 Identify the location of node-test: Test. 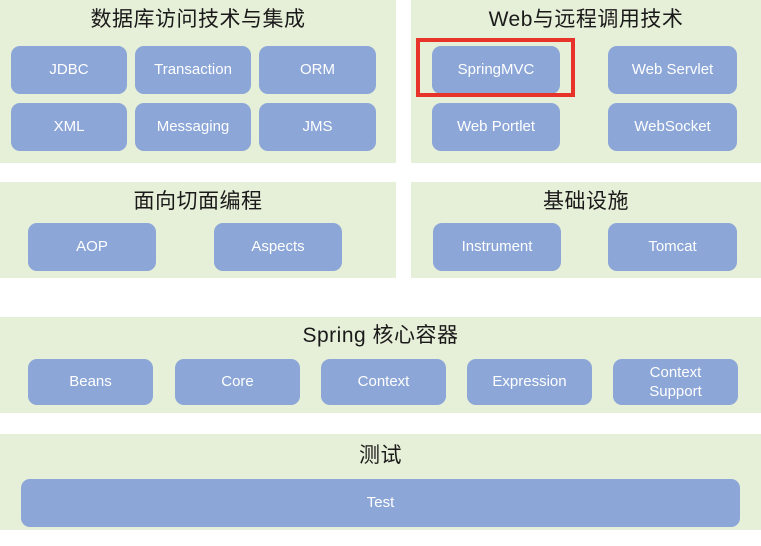
(380, 503).